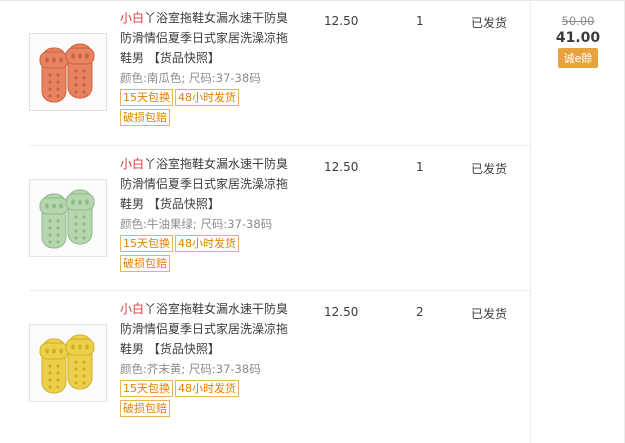 This screenshot has width=625, height=443. I want to click on product-spec: 颜色:南瓜色; 尺码:37-38码, so click(190, 78).